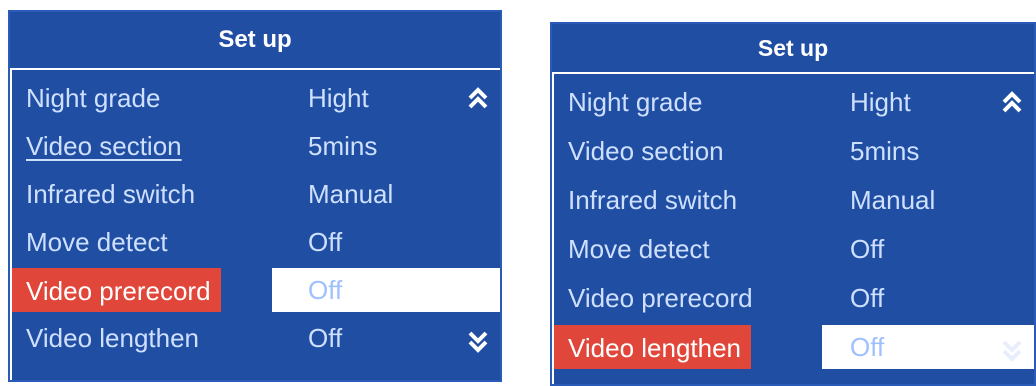  Describe the element at coordinates (386, 290) in the screenshot. I see `selected-value-highlight` at that location.